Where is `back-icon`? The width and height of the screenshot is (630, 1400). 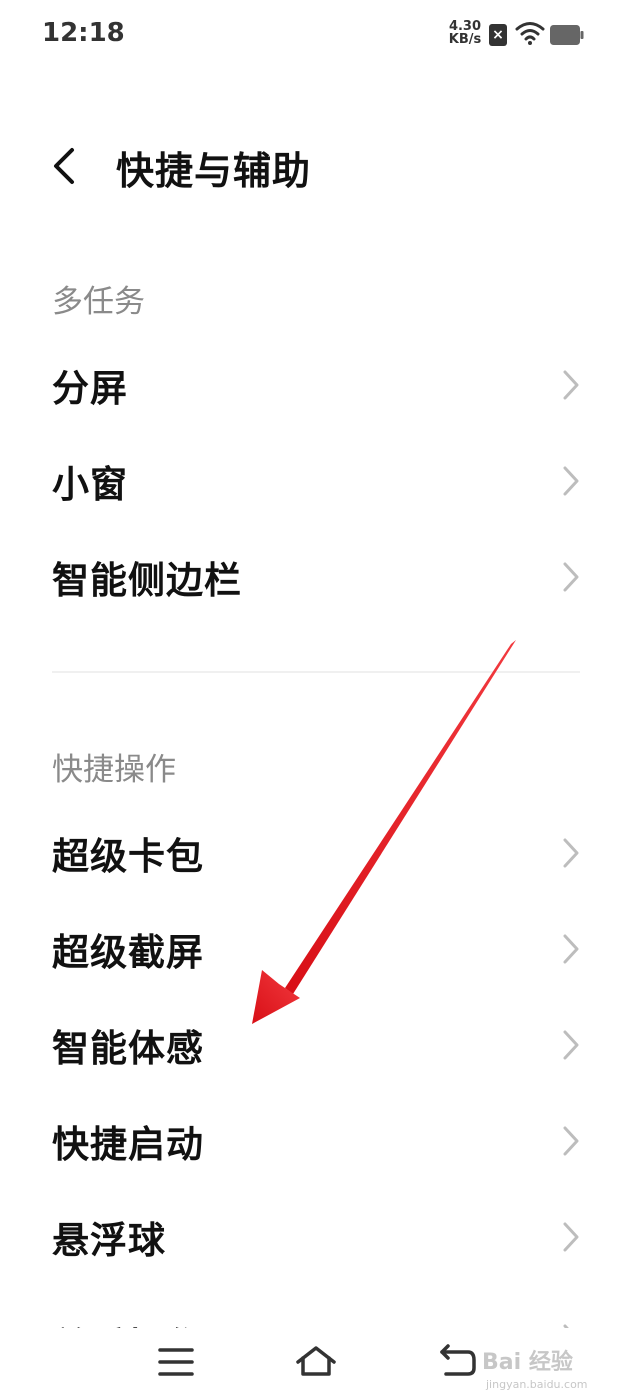 back-icon is located at coordinates (456, 1362).